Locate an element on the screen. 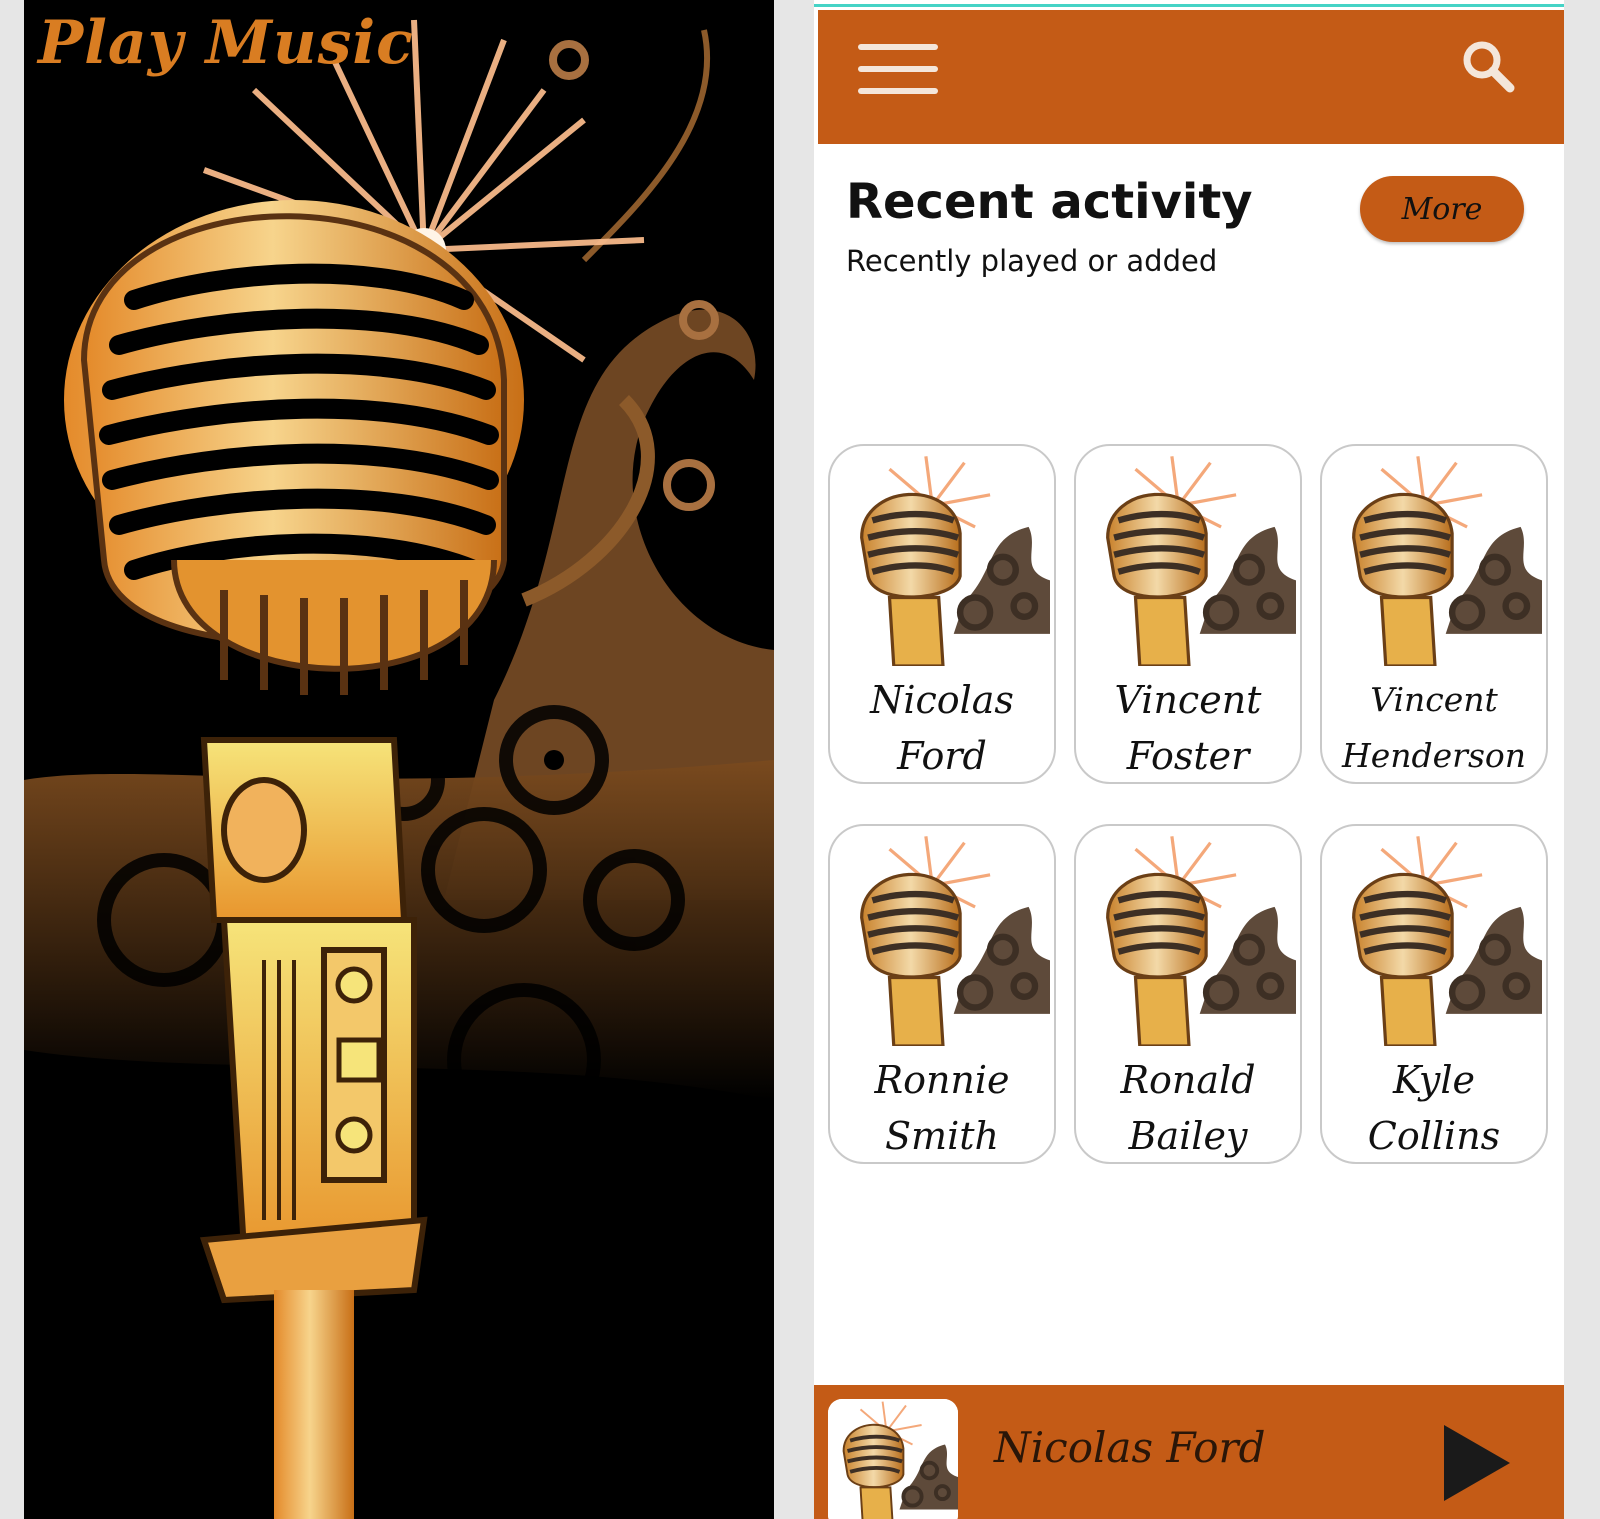 The image size is (1600, 1519). artist-card: Nicolas Ford is located at coordinates (942, 614).